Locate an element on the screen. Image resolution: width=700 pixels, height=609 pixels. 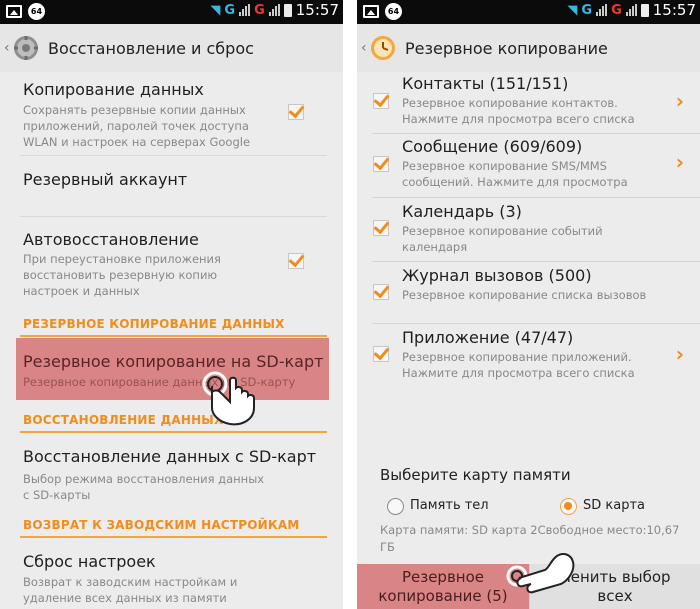
setting-title: Восстановление данных с SD-карт is located at coordinates (170, 456).